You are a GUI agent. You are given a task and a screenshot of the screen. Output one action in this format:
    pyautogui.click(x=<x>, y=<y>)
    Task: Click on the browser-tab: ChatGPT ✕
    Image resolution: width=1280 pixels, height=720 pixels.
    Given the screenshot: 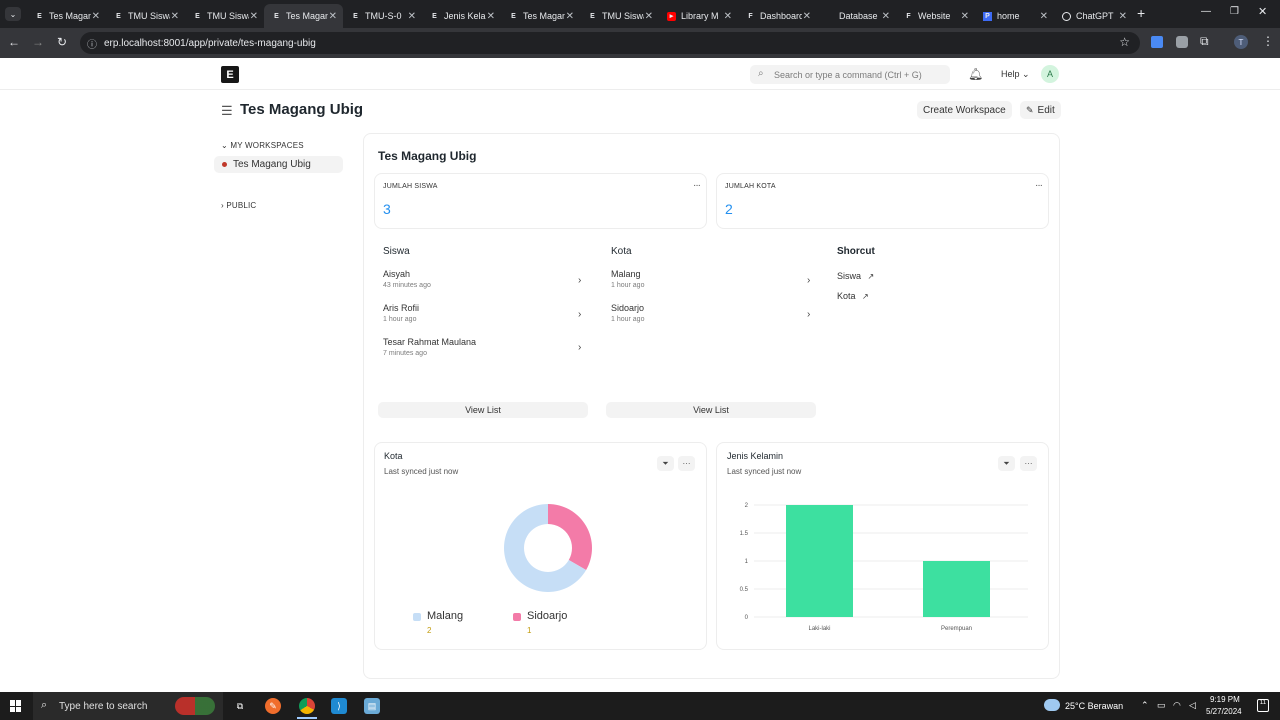 What is the action you would take?
    pyautogui.click(x=1093, y=16)
    